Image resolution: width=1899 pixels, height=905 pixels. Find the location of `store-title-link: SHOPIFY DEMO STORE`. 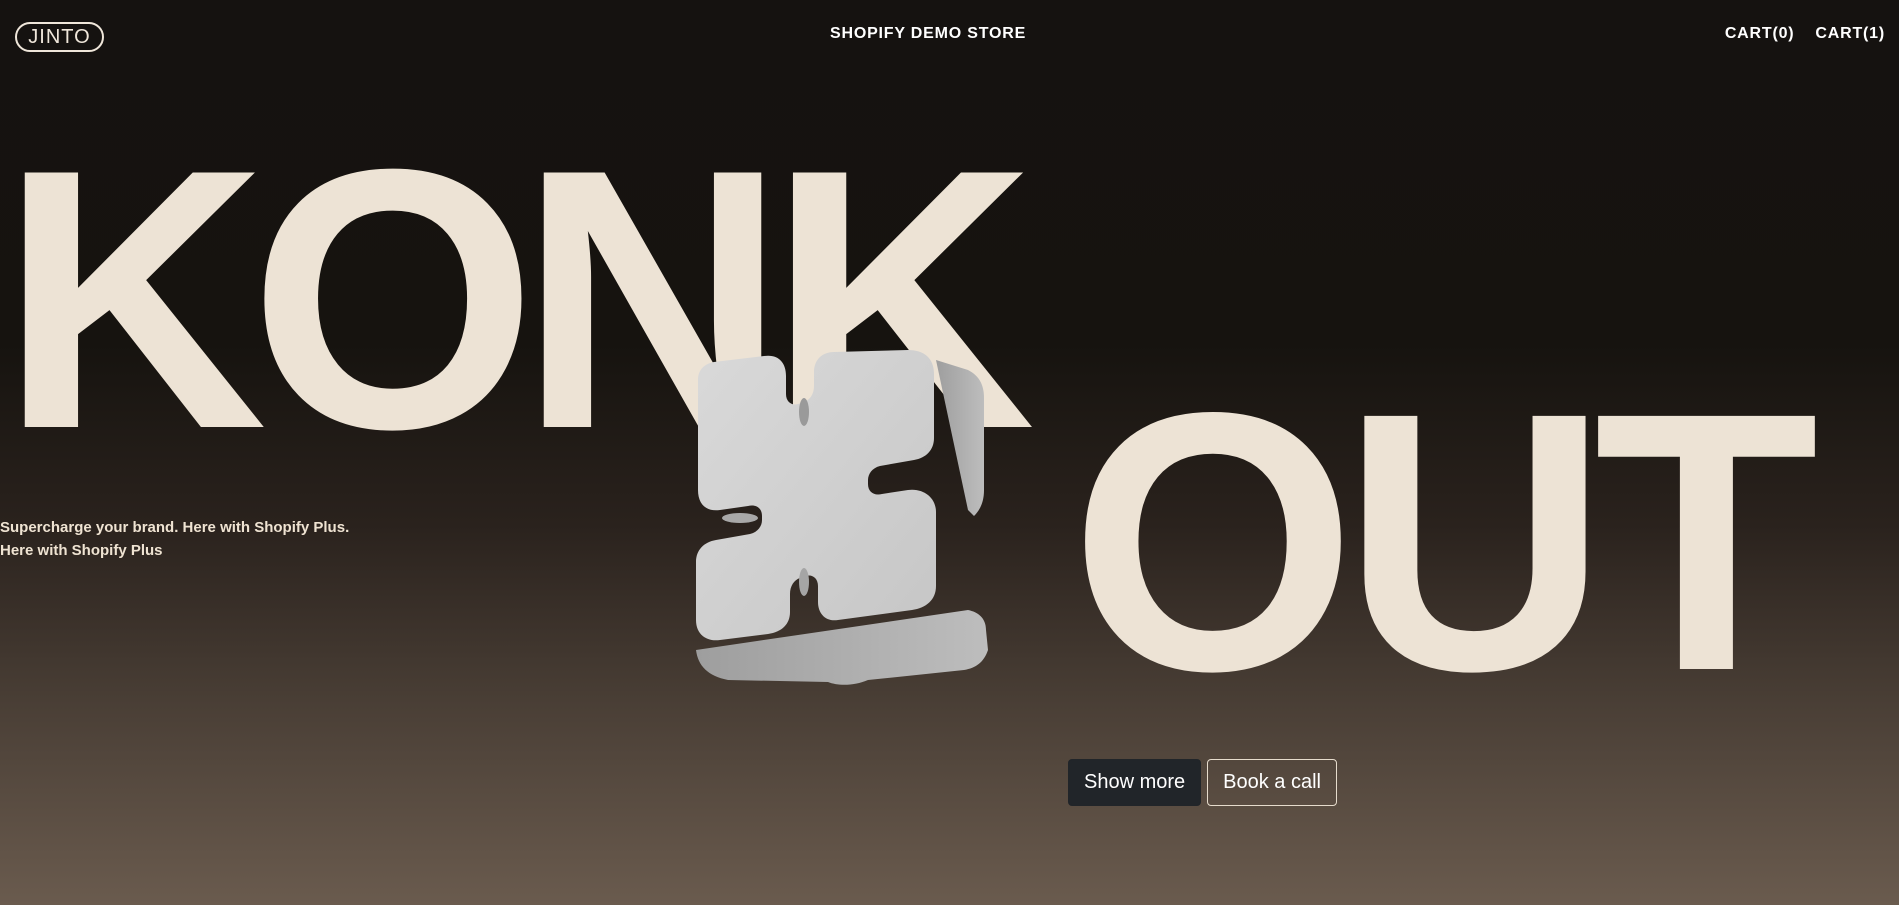

store-title-link: SHOPIFY DEMO STORE is located at coordinates (928, 34).